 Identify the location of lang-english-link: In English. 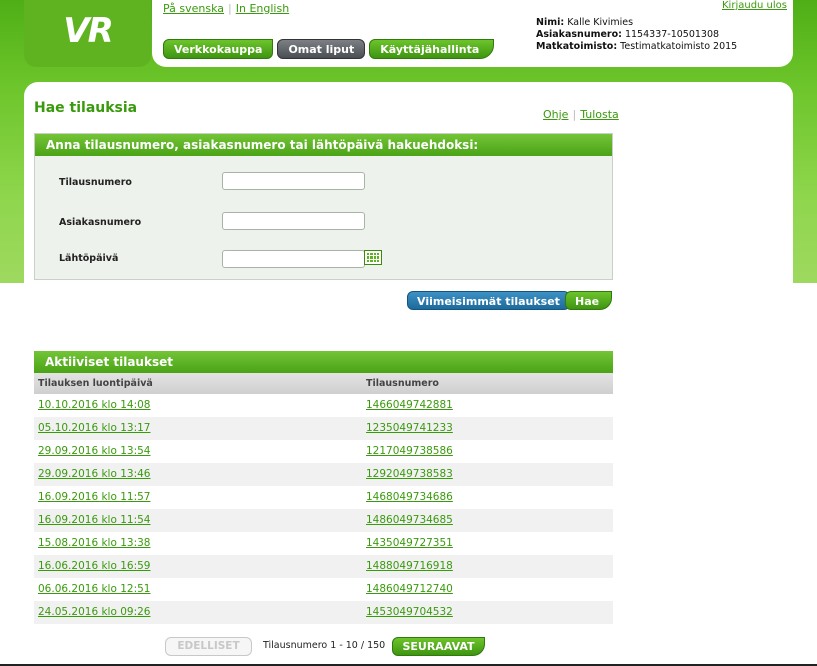
(262, 8).